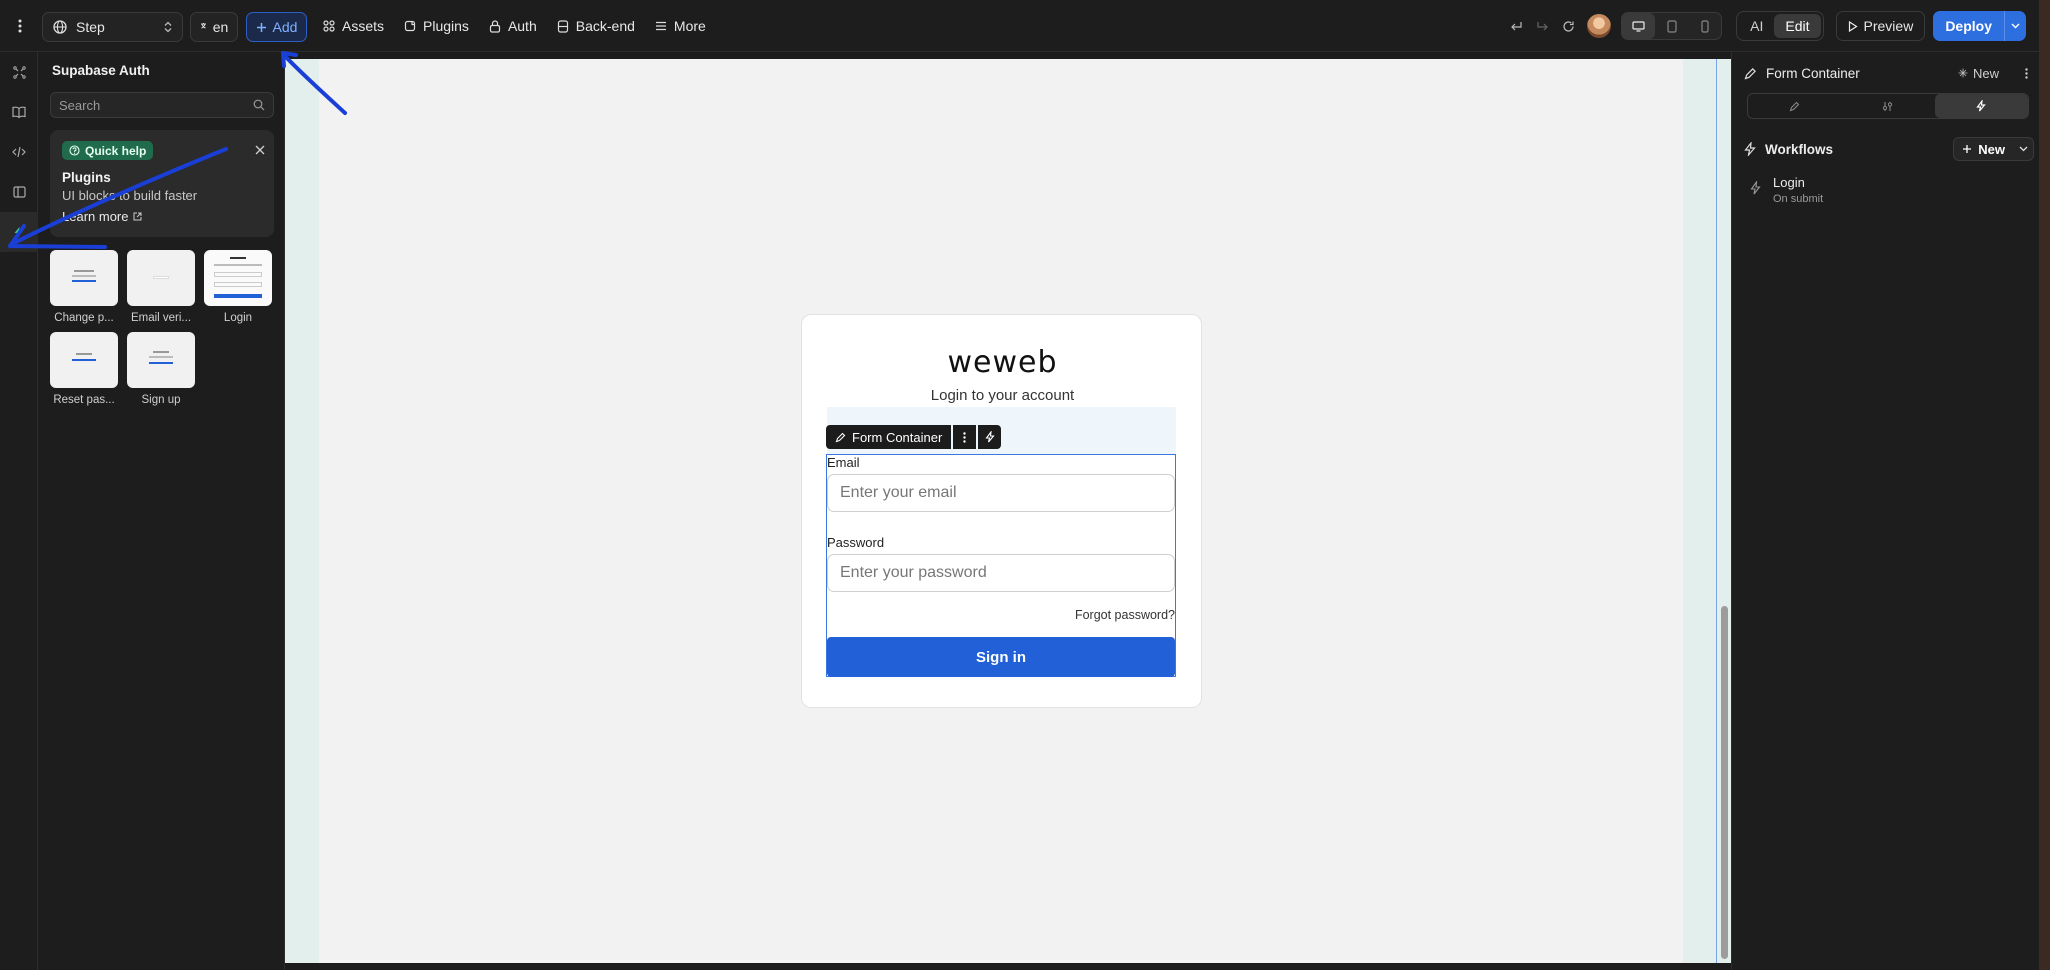  What do you see at coordinates (2044, 485) in the screenshot?
I see `window-edge` at bounding box center [2044, 485].